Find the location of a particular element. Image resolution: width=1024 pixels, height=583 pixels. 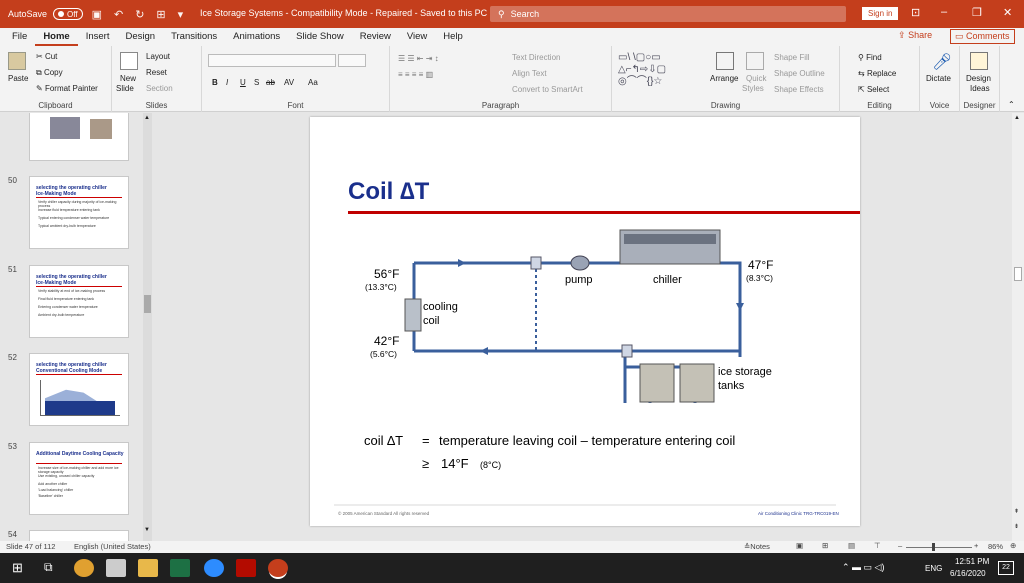

quick-styles-icon is located at coordinates (755, 61).